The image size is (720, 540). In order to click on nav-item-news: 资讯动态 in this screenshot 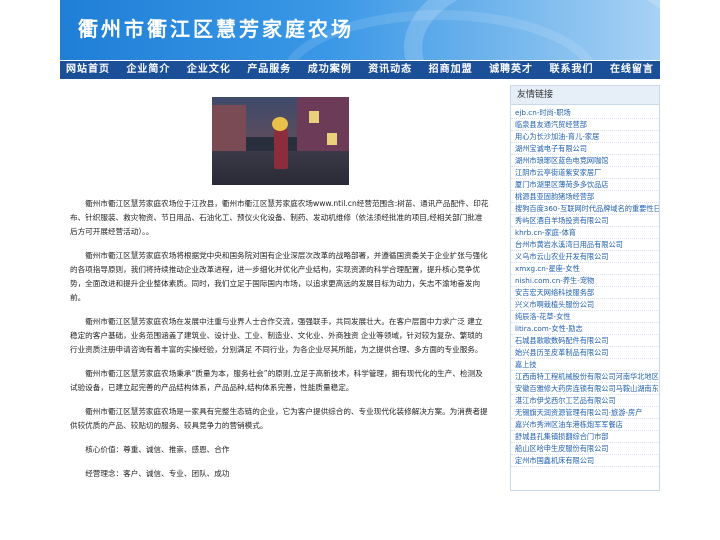, I will do `click(390, 70)`.